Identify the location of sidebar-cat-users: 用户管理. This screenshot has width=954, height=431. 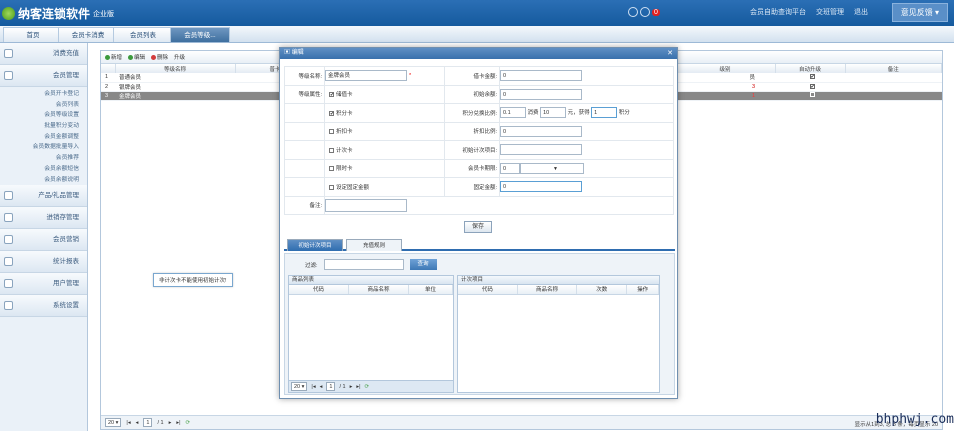
(43, 284).